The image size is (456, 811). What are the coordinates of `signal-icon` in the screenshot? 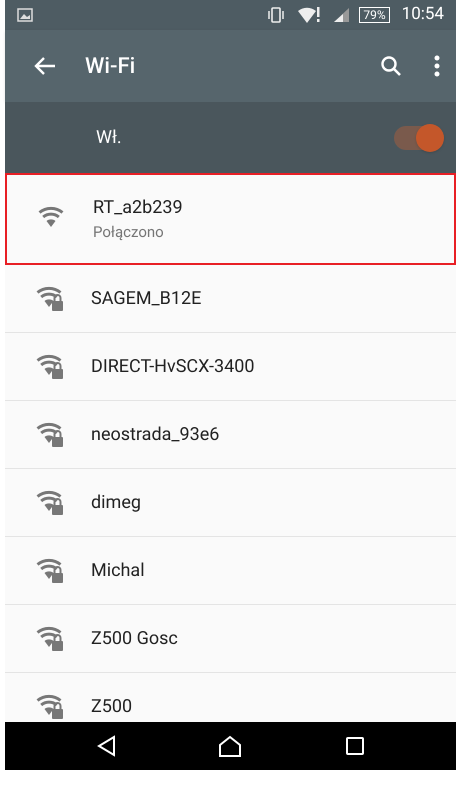 It's located at (342, 15).